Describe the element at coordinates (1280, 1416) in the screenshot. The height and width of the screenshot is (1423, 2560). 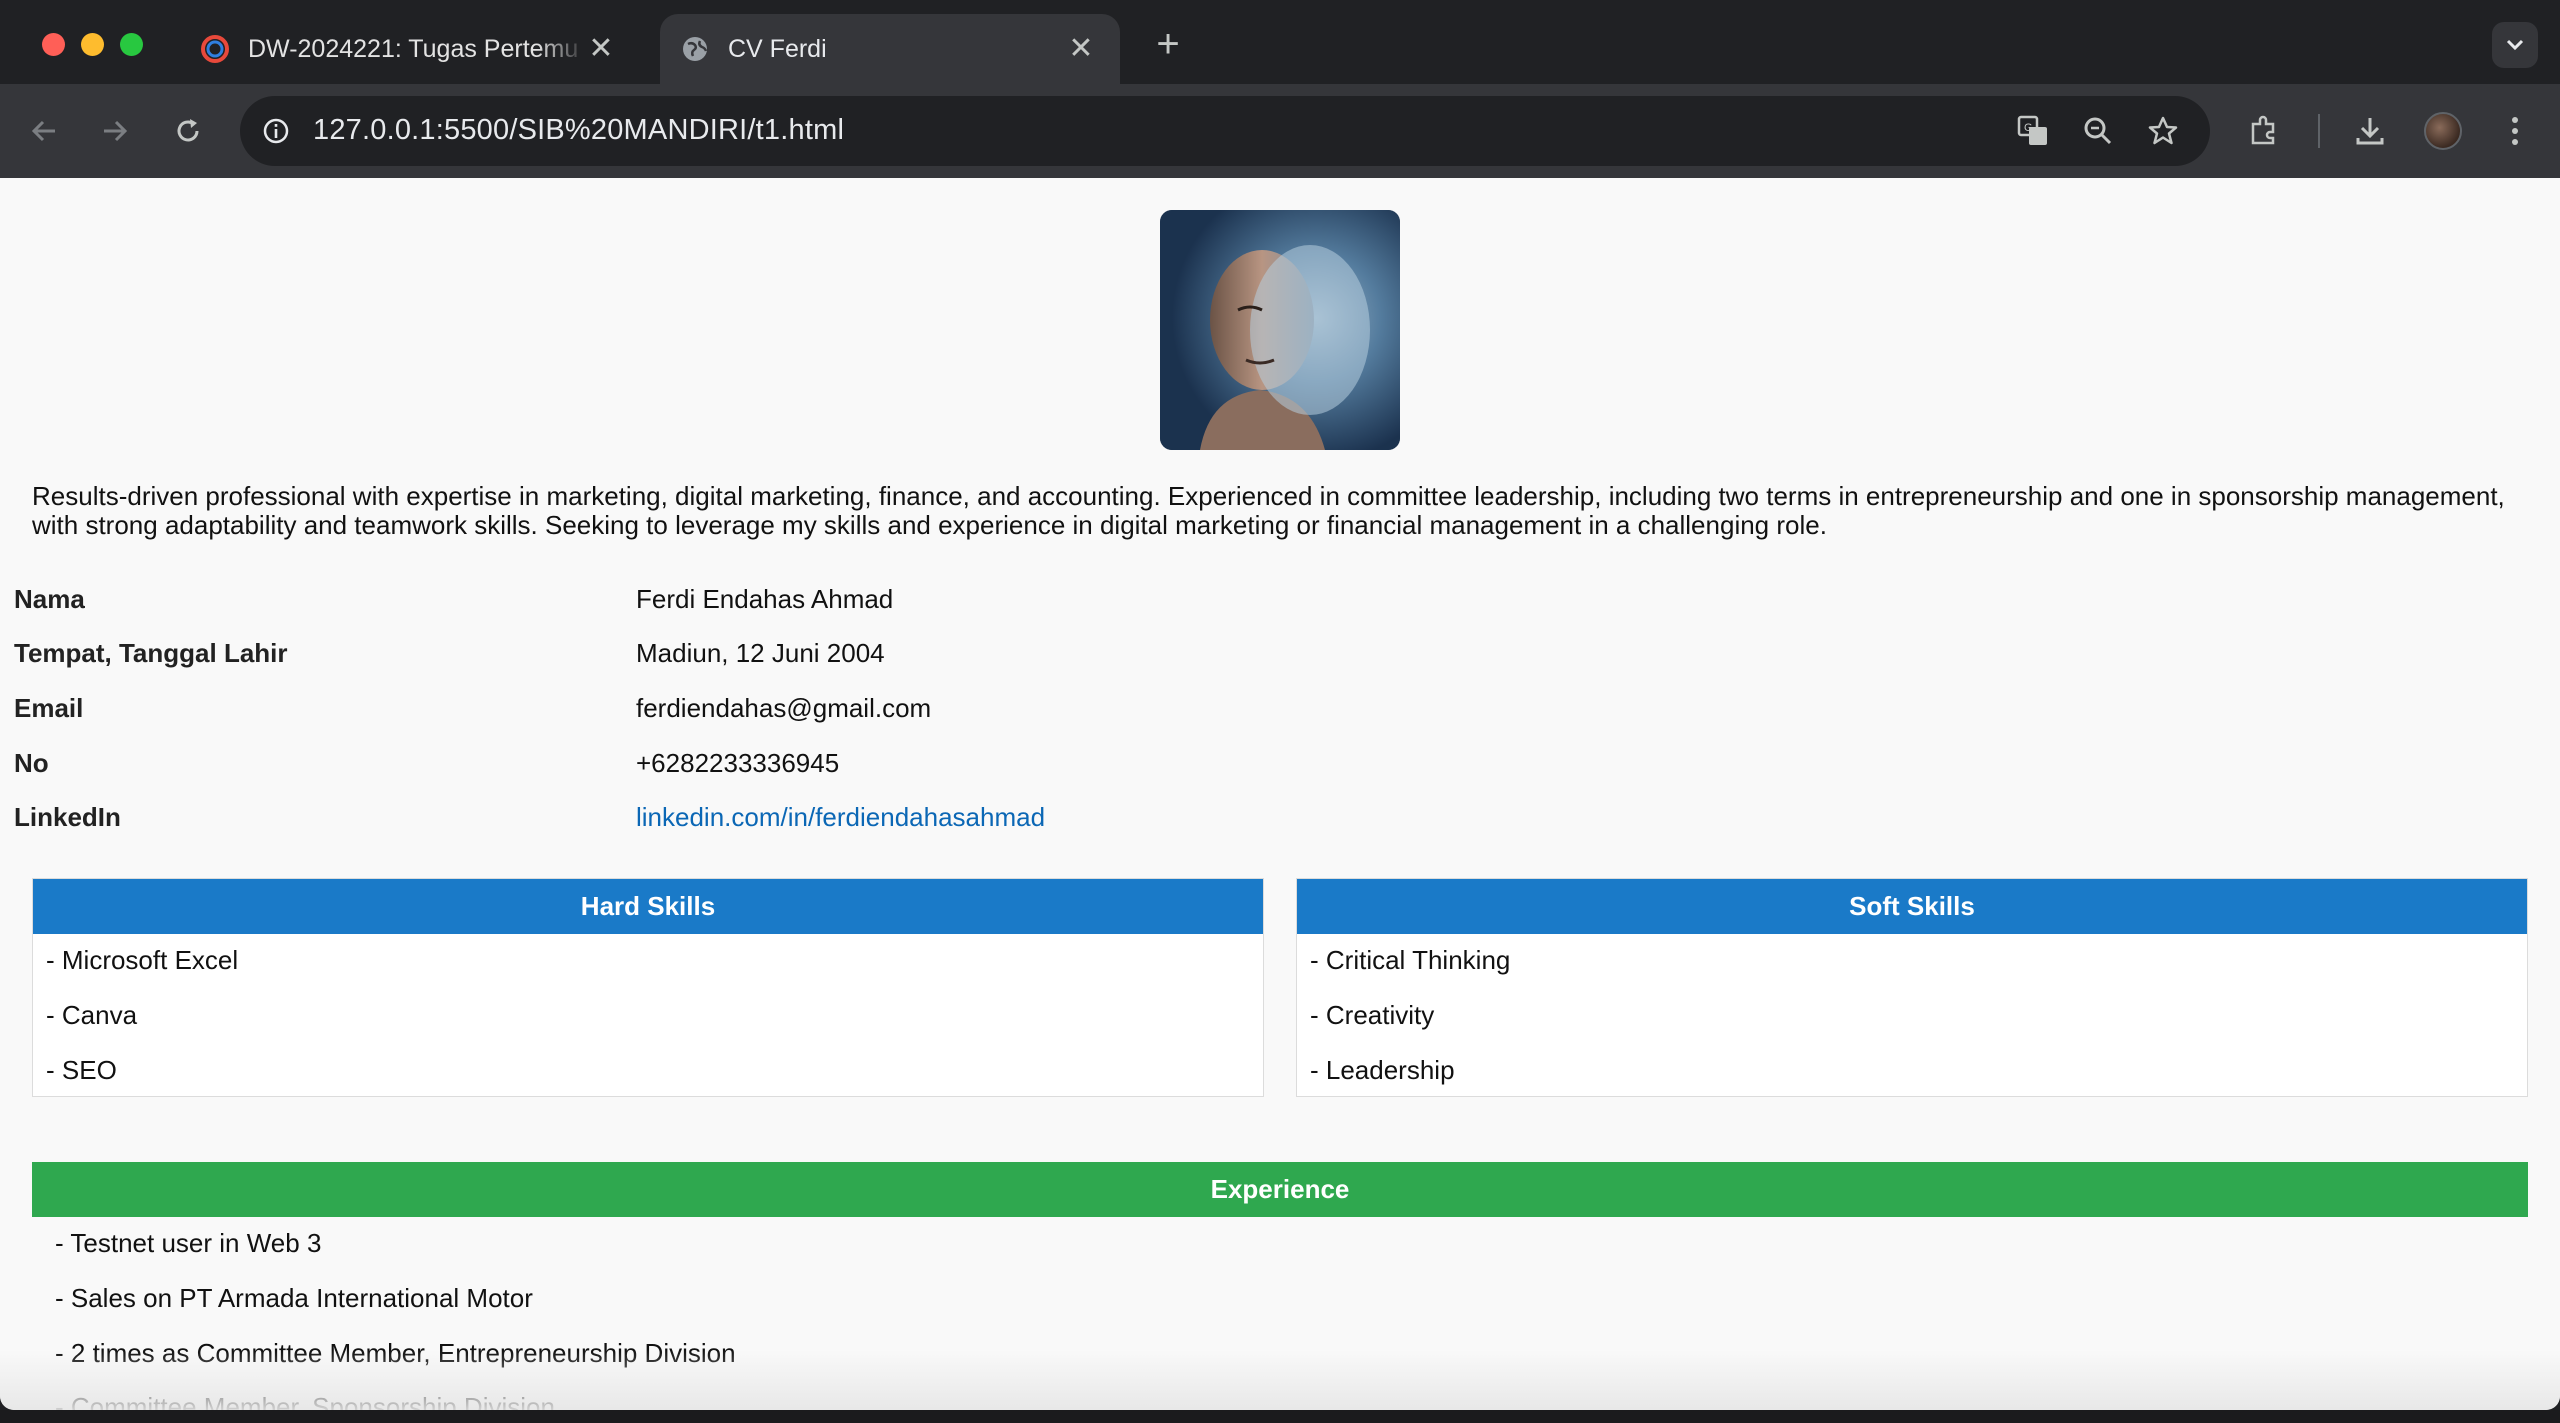
I see `window-bottom-edge` at that location.